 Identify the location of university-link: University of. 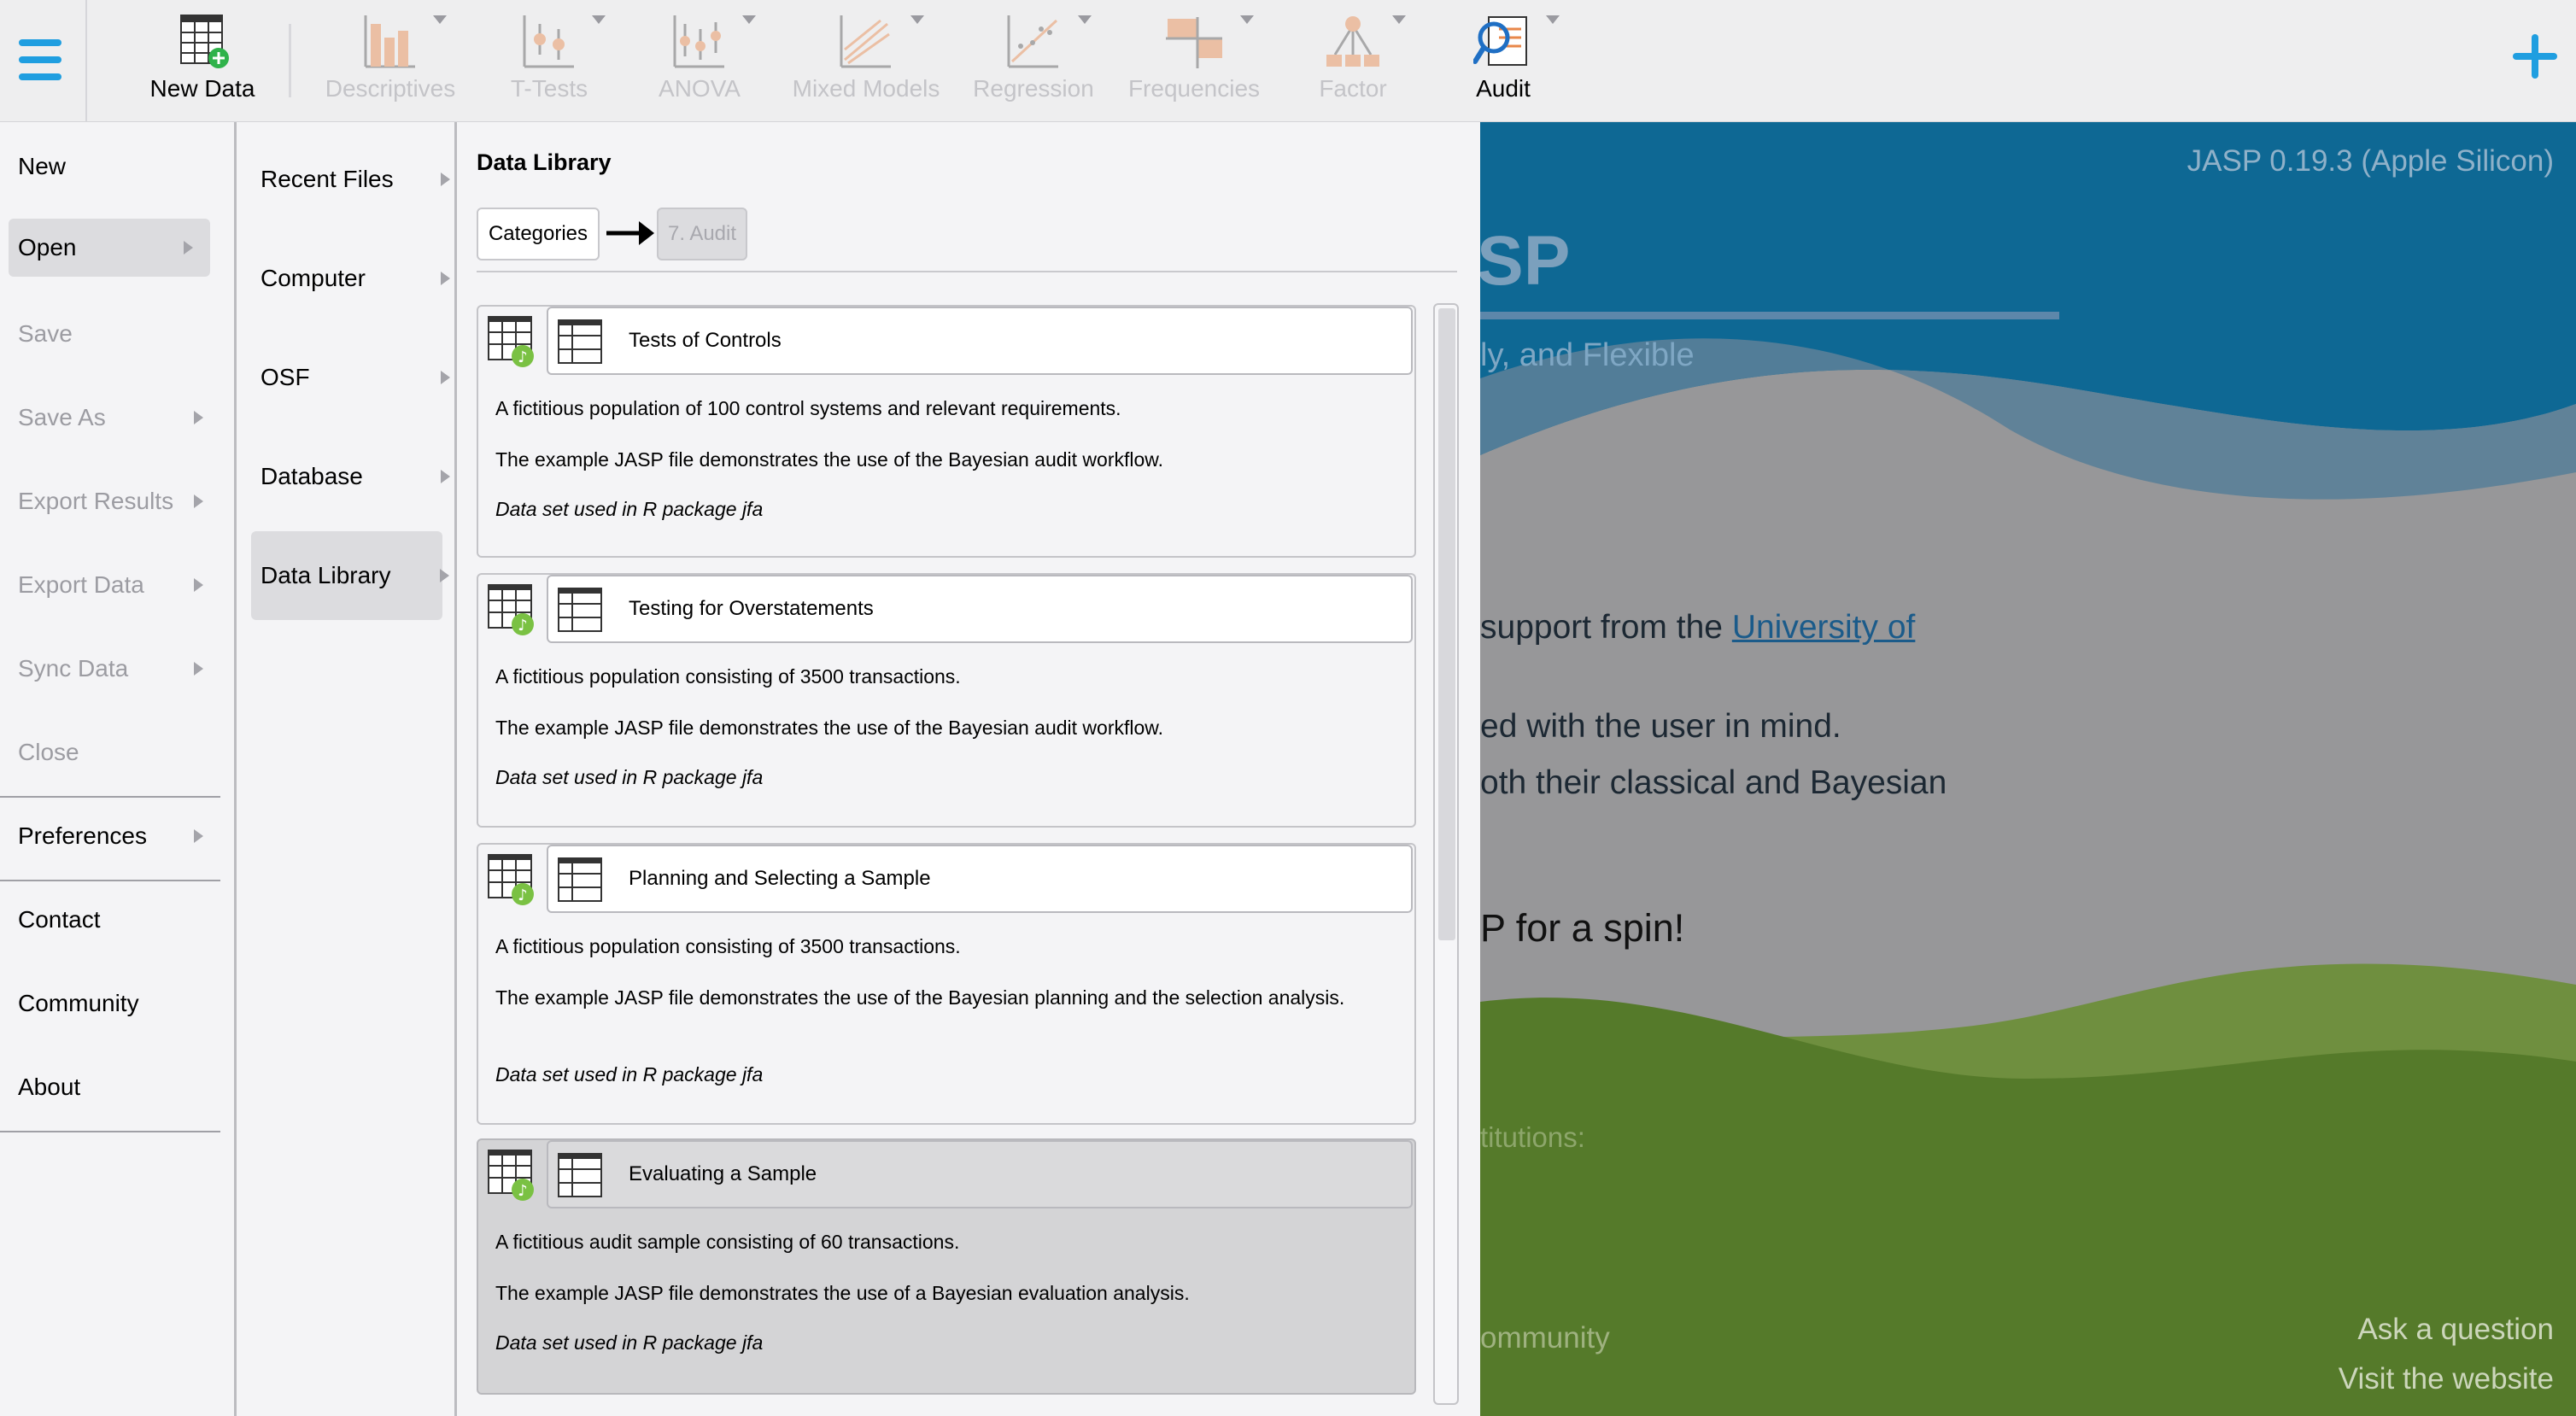
(1824, 628).